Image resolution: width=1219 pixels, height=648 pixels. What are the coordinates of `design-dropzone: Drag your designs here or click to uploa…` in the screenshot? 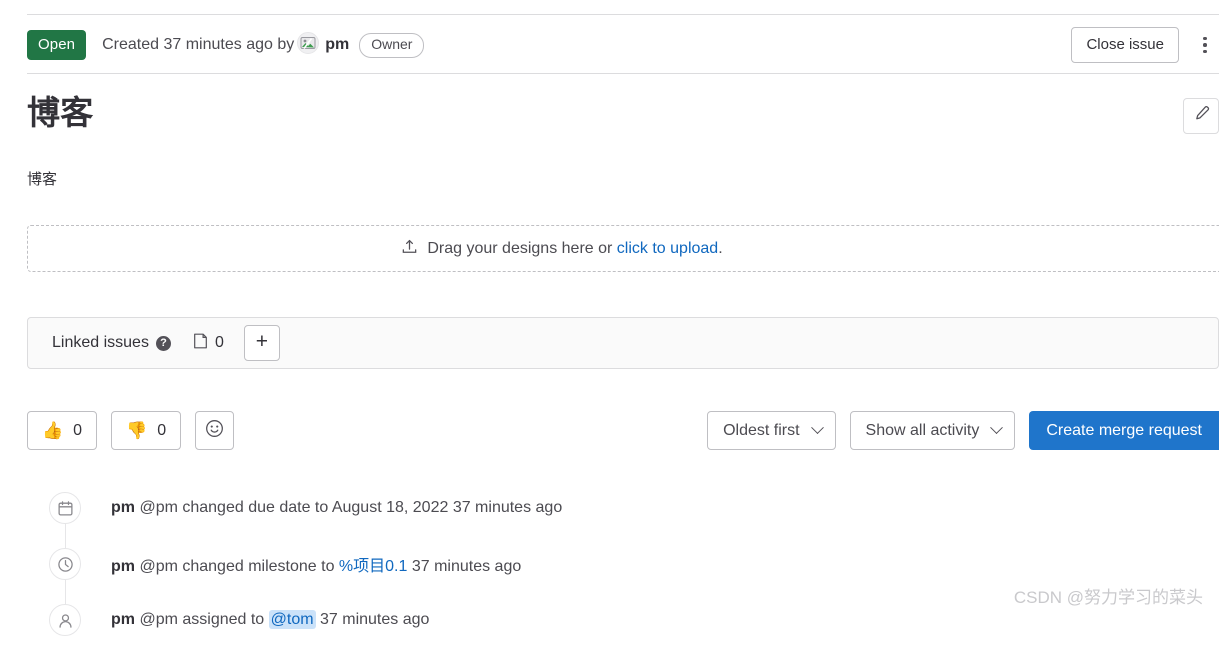 It's located at (623, 248).